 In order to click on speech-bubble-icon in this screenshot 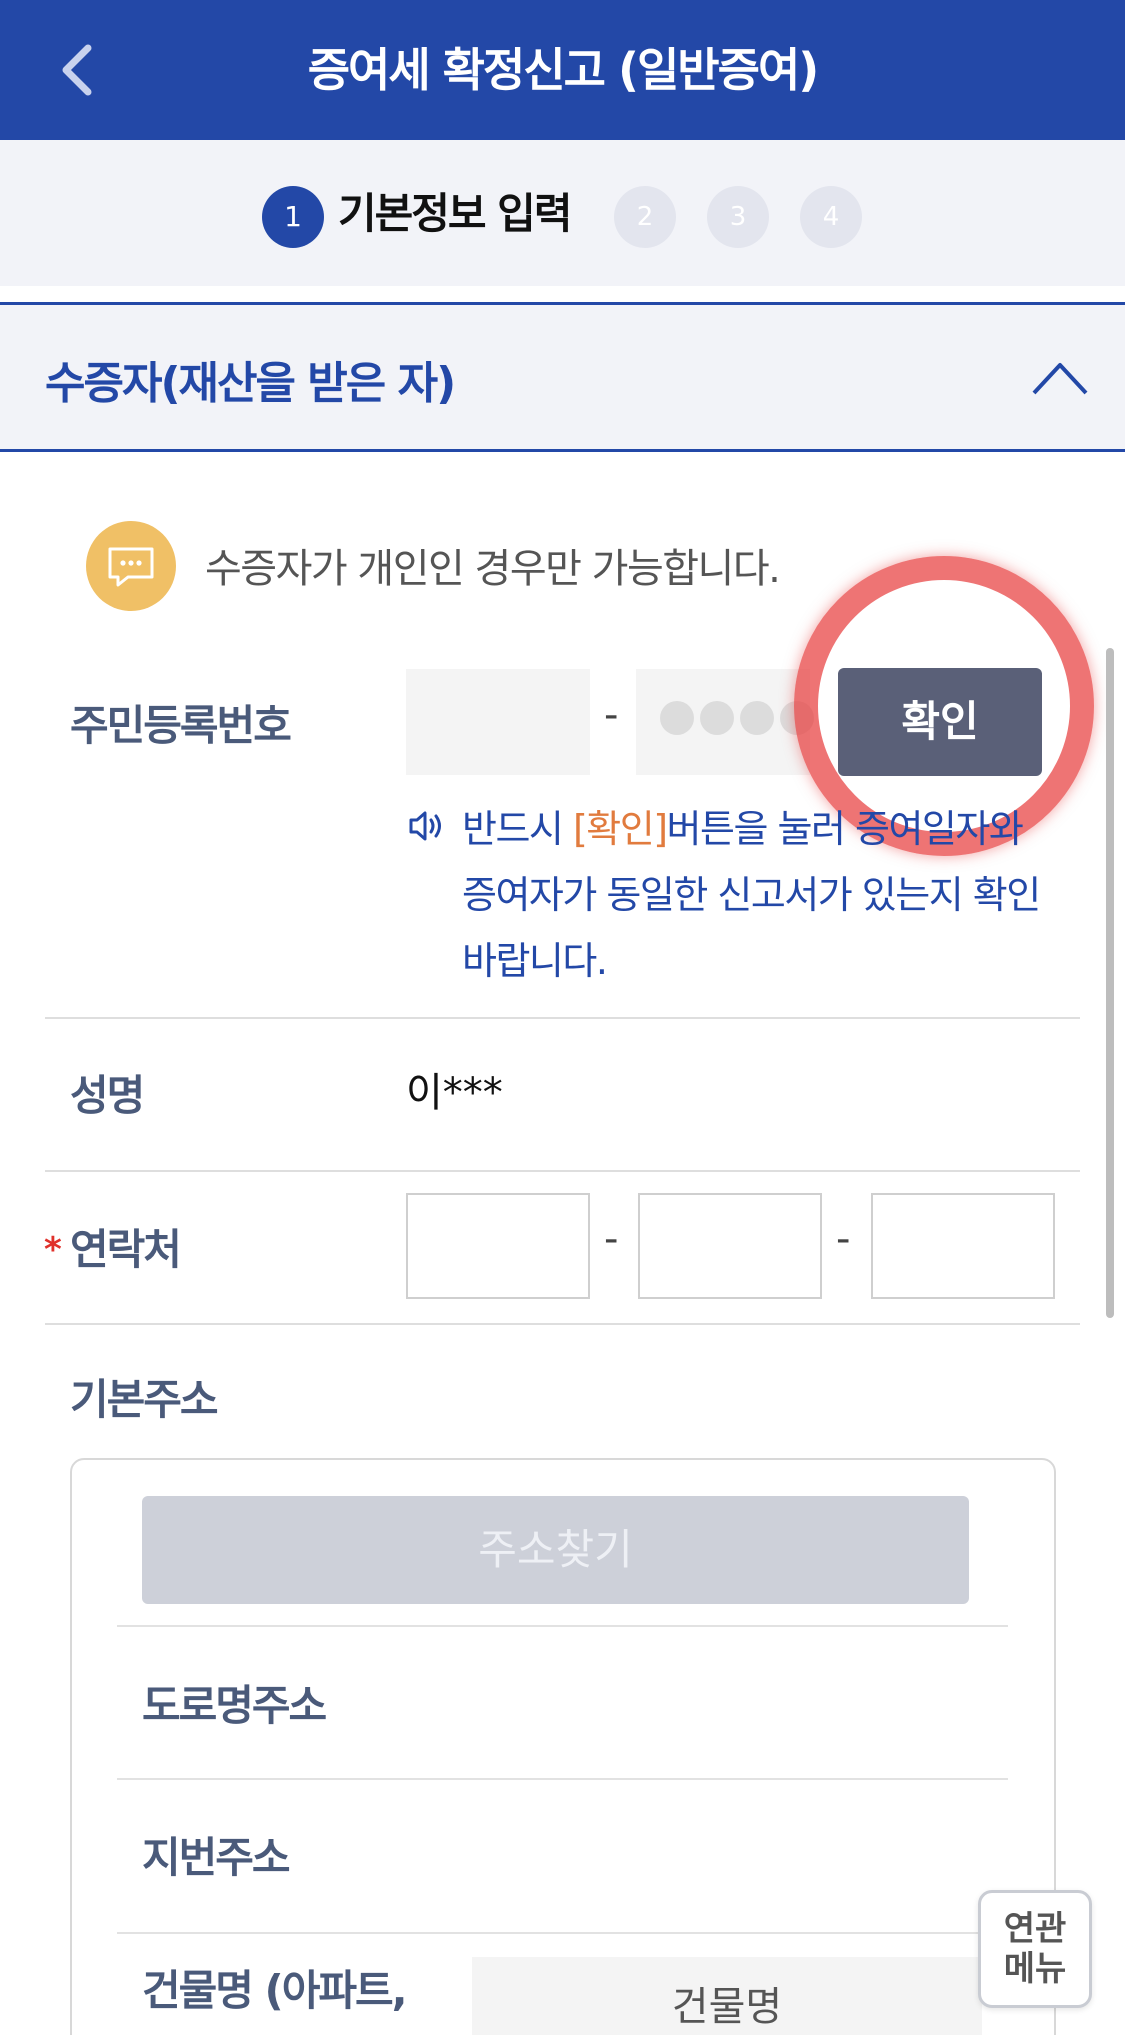, I will do `click(131, 566)`.